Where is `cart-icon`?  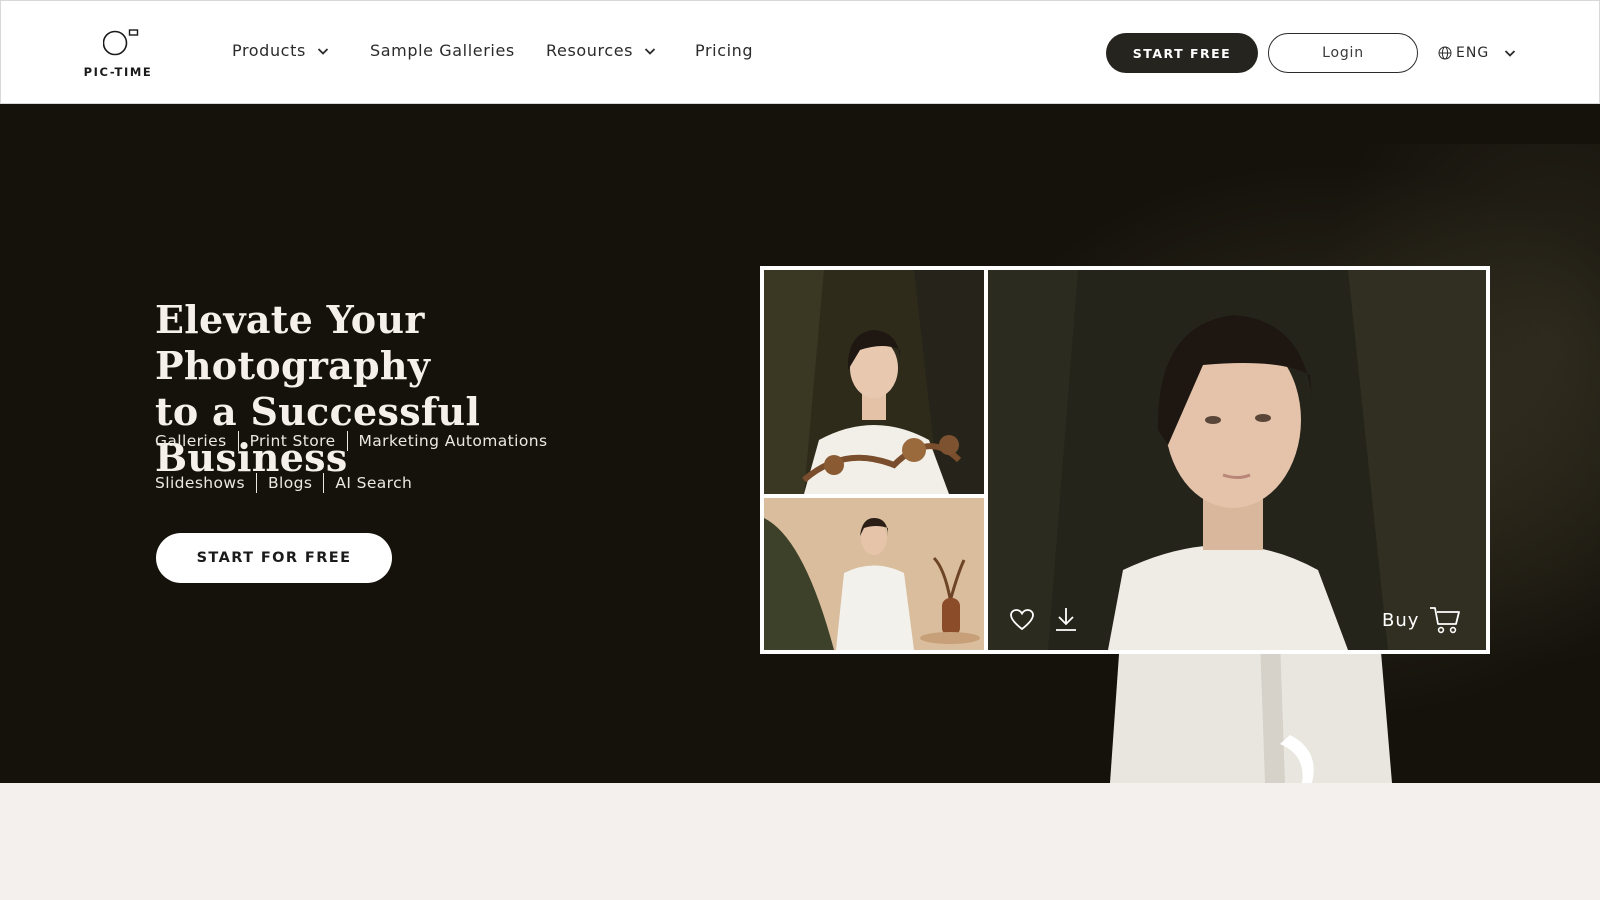 cart-icon is located at coordinates (1445, 620).